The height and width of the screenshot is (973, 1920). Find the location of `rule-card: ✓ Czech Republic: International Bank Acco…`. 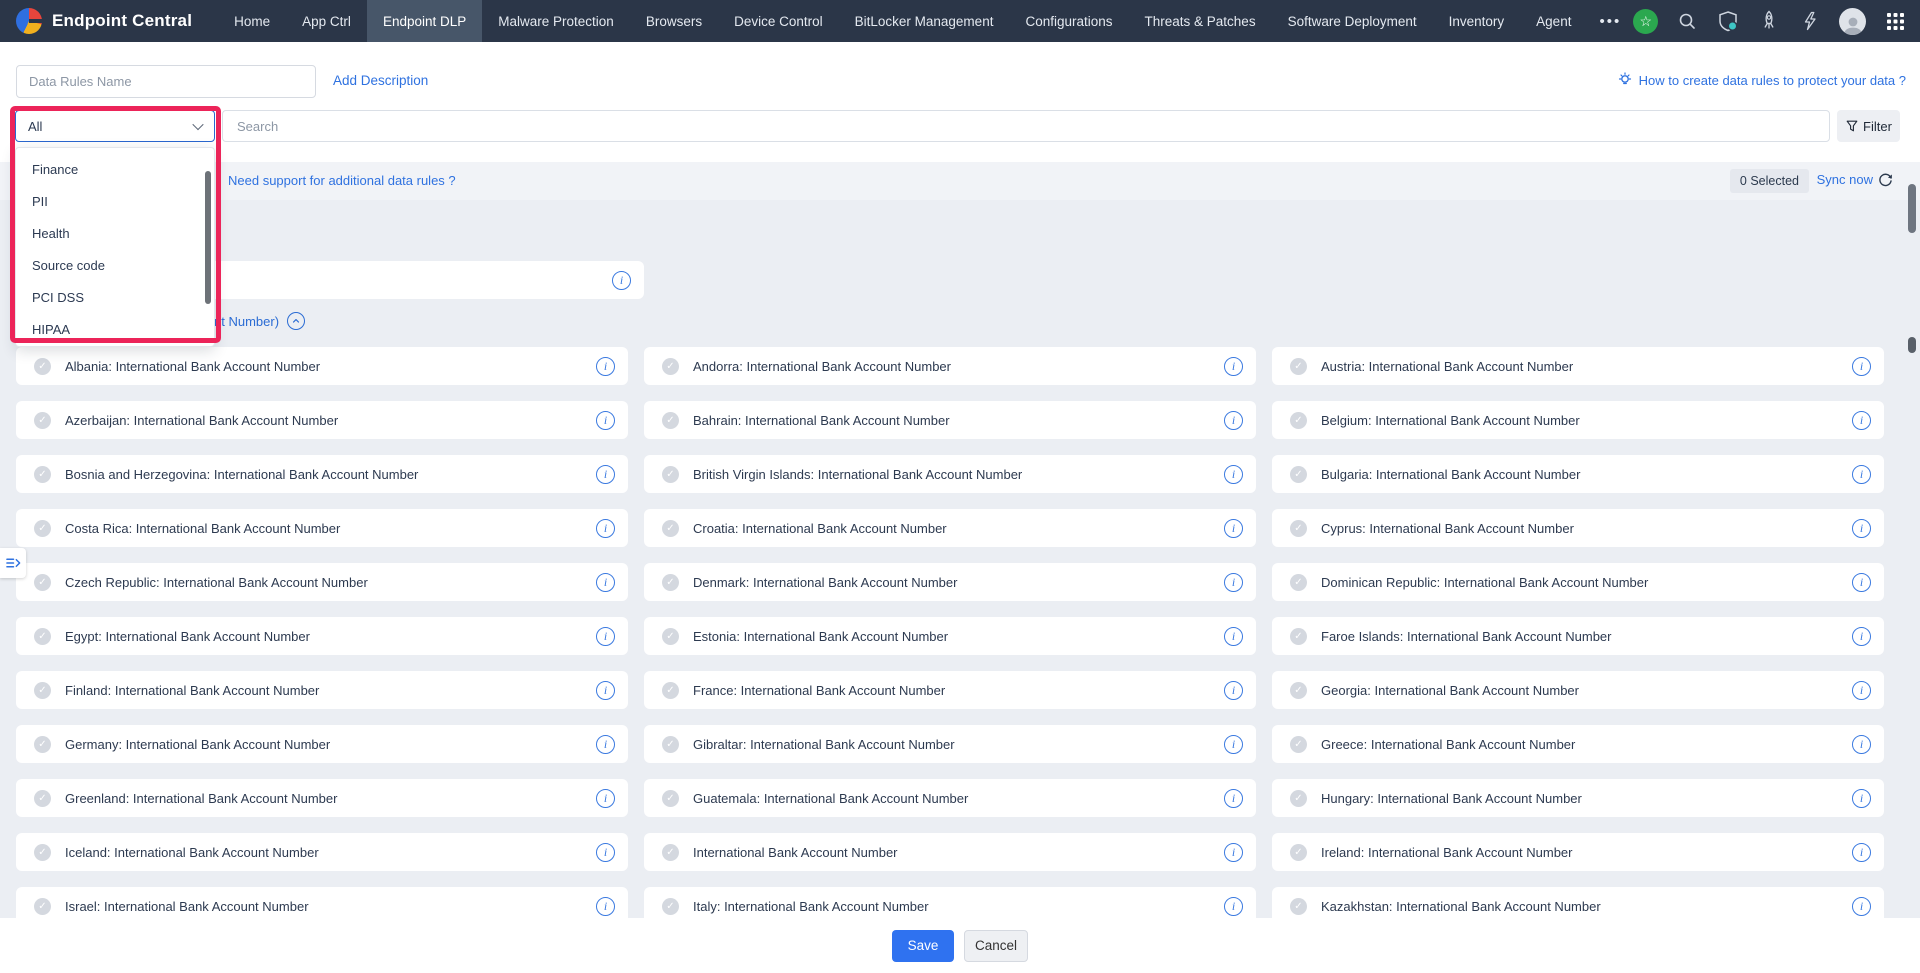

rule-card: ✓ Czech Republic: International Bank Acco… is located at coordinates (322, 582).